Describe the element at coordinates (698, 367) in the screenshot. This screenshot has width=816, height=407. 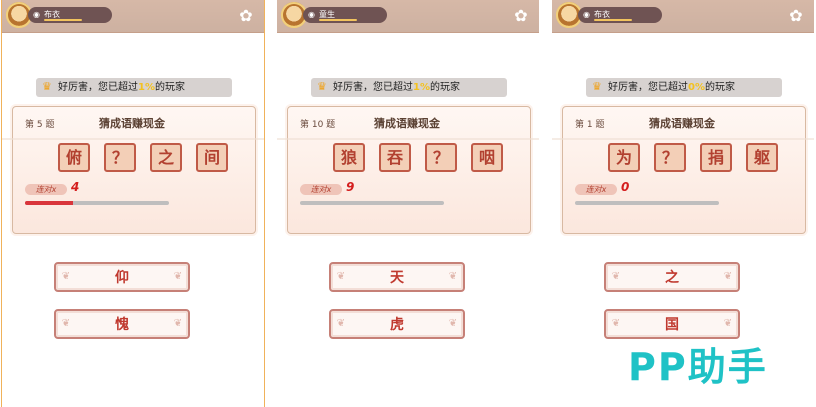
I see `watermark-logo: PP助手` at that location.